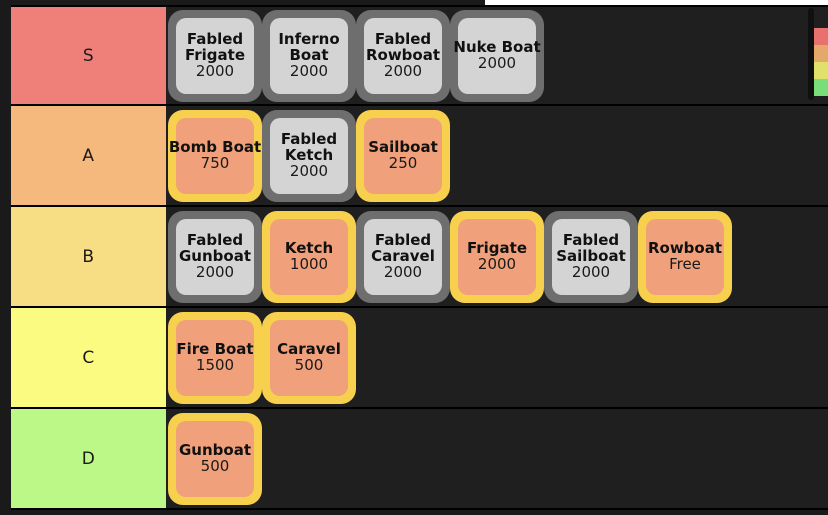  What do you see at coordinates (685, 264) in the screenshot?
I see `tier-card-price: Free` at bounding box center [685, 264].